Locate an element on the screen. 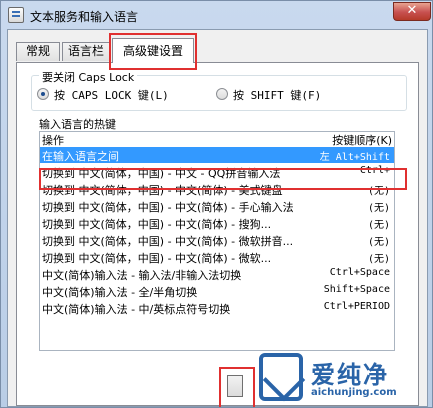 The image size is (433, 408). hotkey-row: 中文(简体)输入法 - 输入法/非输入法切换 Ctrl+Space is located at coordinates (217, 274).